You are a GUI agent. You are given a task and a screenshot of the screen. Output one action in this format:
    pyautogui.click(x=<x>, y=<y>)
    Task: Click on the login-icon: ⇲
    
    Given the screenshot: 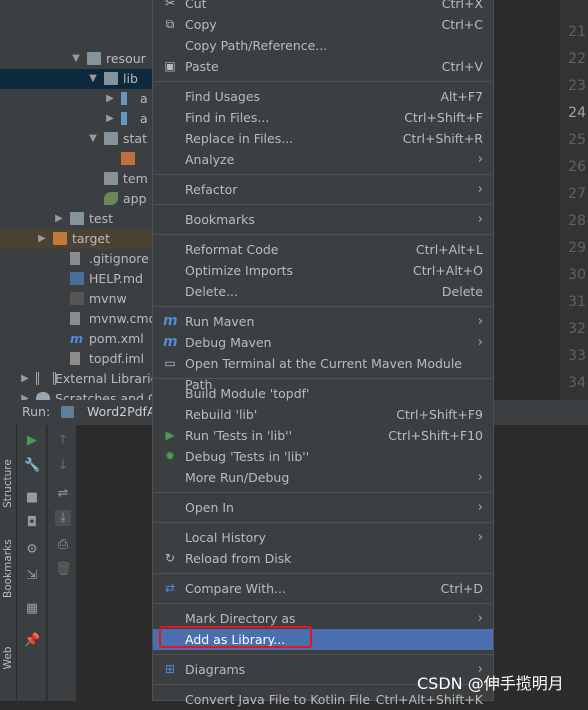 What is the action you would take?
    pyautogui.click(x=32, y=576)
    